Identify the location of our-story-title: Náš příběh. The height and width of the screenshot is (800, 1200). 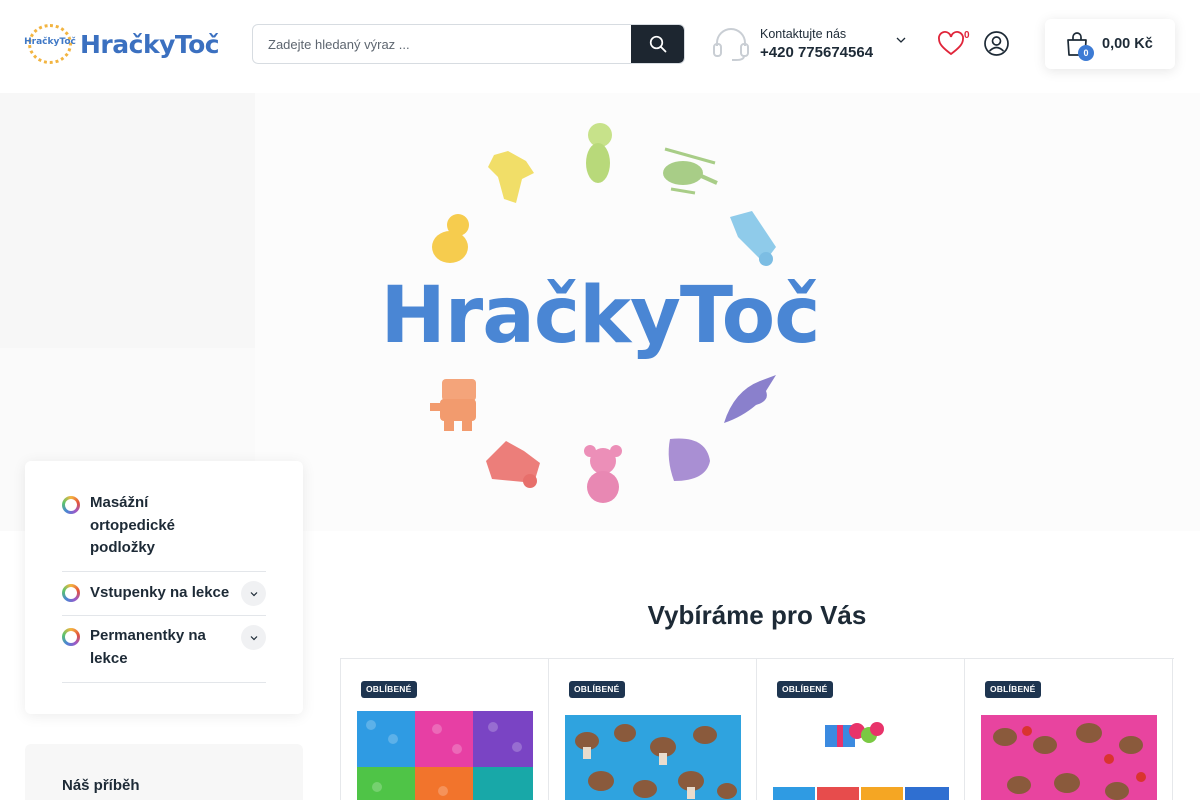
(101, 785).